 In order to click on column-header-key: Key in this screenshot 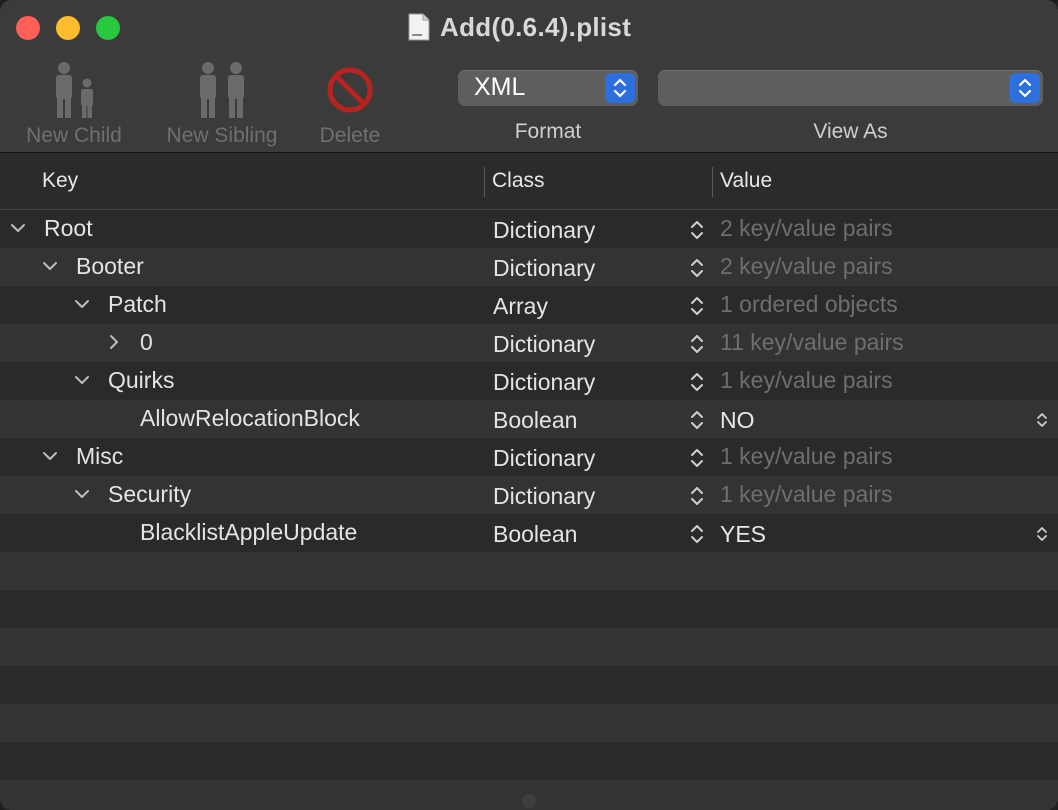, I will do `click(60, 181)`.